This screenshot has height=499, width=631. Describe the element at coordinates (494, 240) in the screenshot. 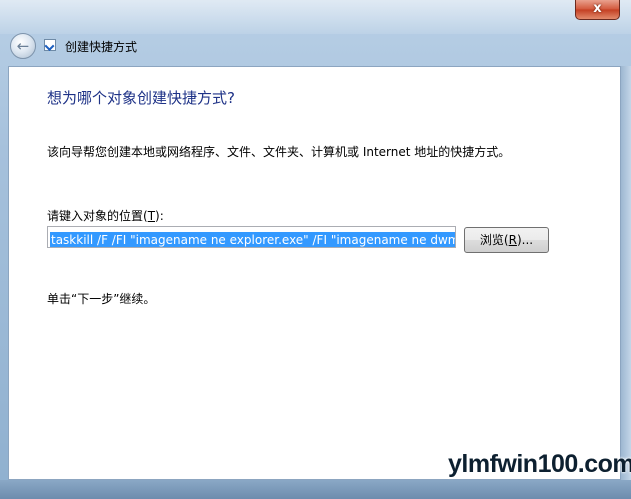

I see `browse-label-prefix: 浏览(` at that location.